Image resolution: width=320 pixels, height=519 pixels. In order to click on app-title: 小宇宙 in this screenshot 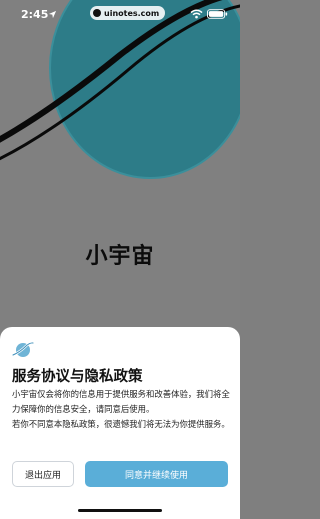, I will do `click(120, 256)`.